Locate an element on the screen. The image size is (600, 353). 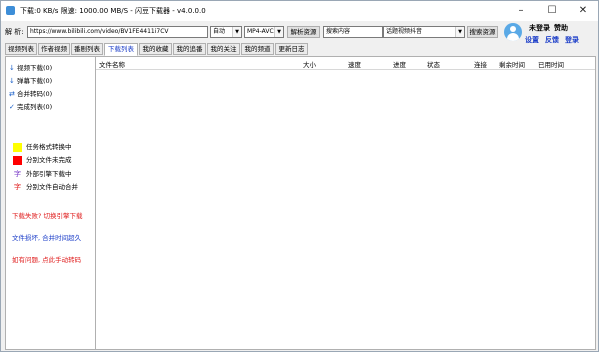
sidebar-item-video-downloads: ↓ 视频下载(0) is located at coordinates (30, 67).